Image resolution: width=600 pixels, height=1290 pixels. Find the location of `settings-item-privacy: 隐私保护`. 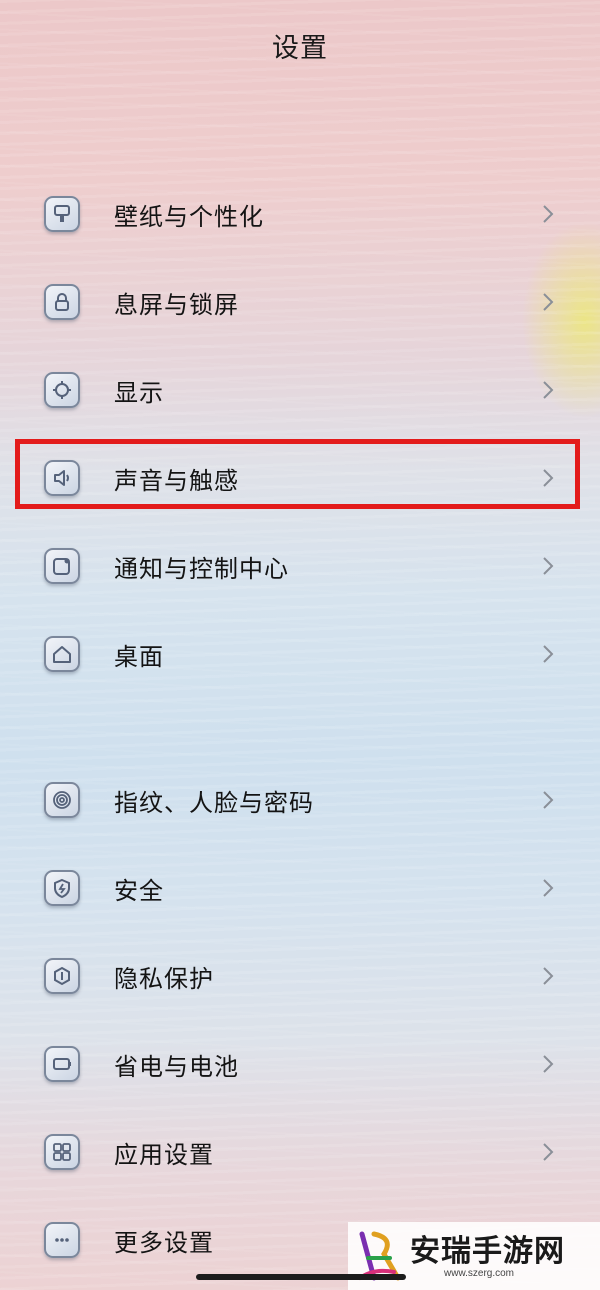

settings-item-privacy: 隐私保护 is located at coordinates (300, 976).